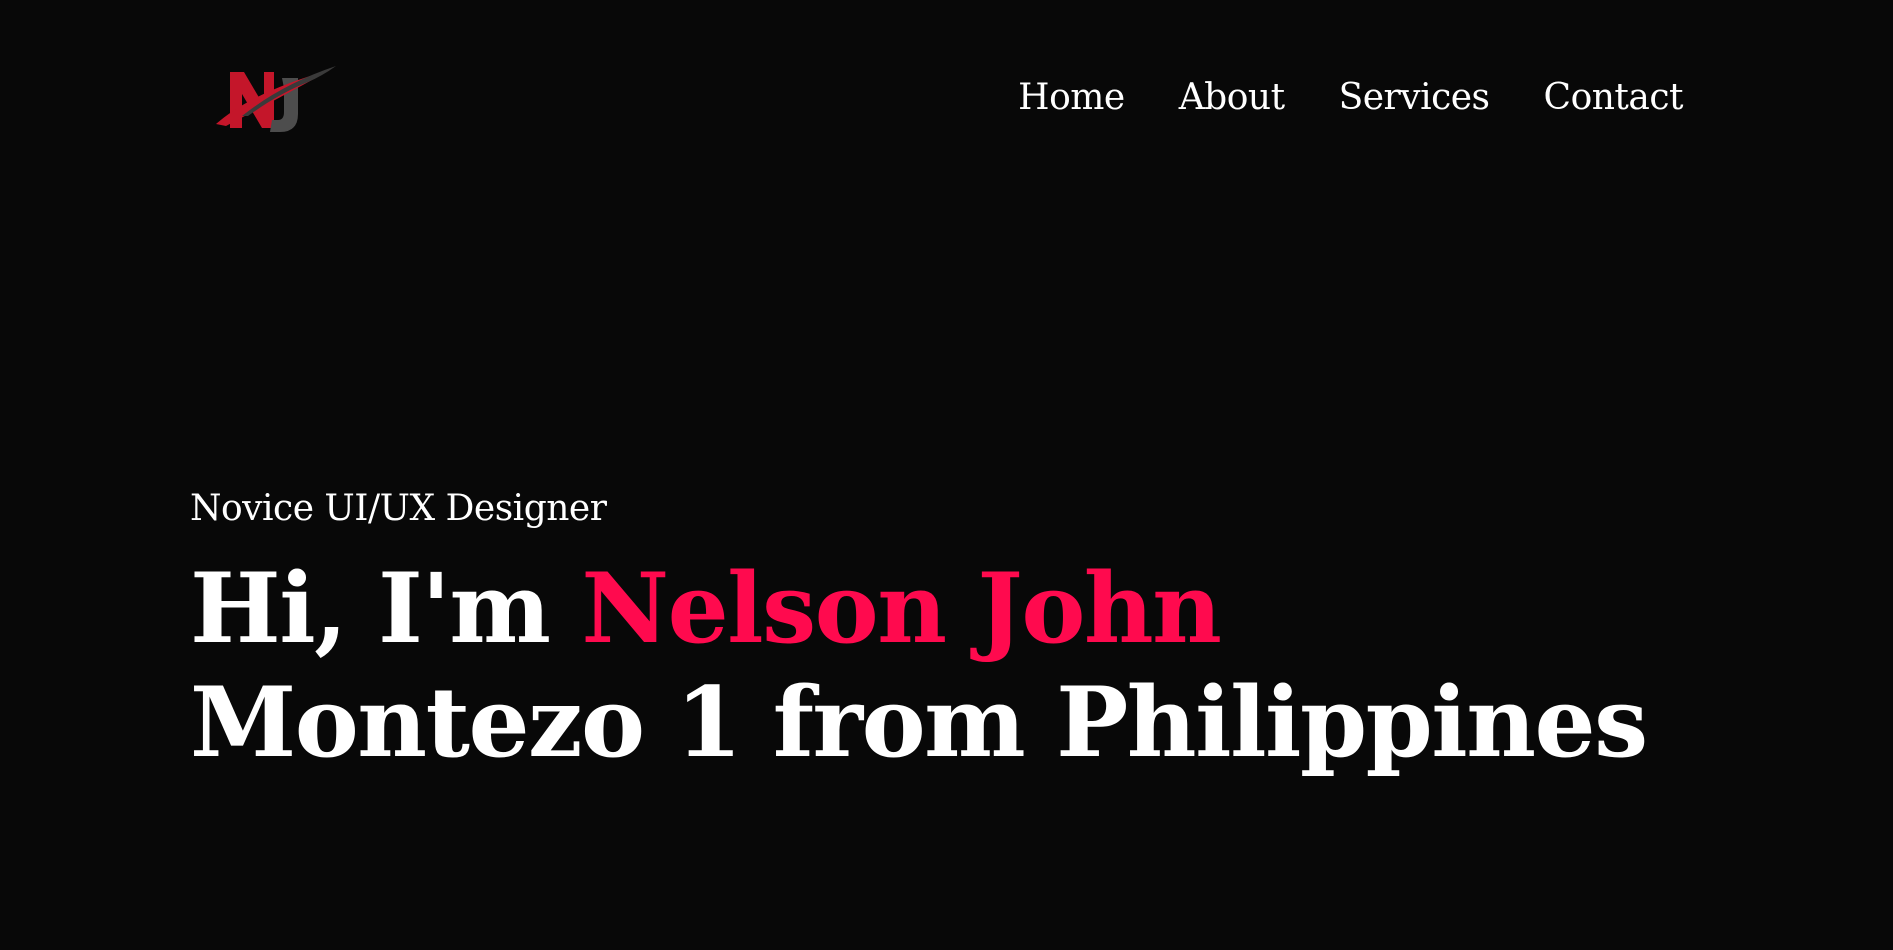  Describe the element at coordinates (1614, 98) in the screenshot. I see `nav-contact-link: Contact` at that location.